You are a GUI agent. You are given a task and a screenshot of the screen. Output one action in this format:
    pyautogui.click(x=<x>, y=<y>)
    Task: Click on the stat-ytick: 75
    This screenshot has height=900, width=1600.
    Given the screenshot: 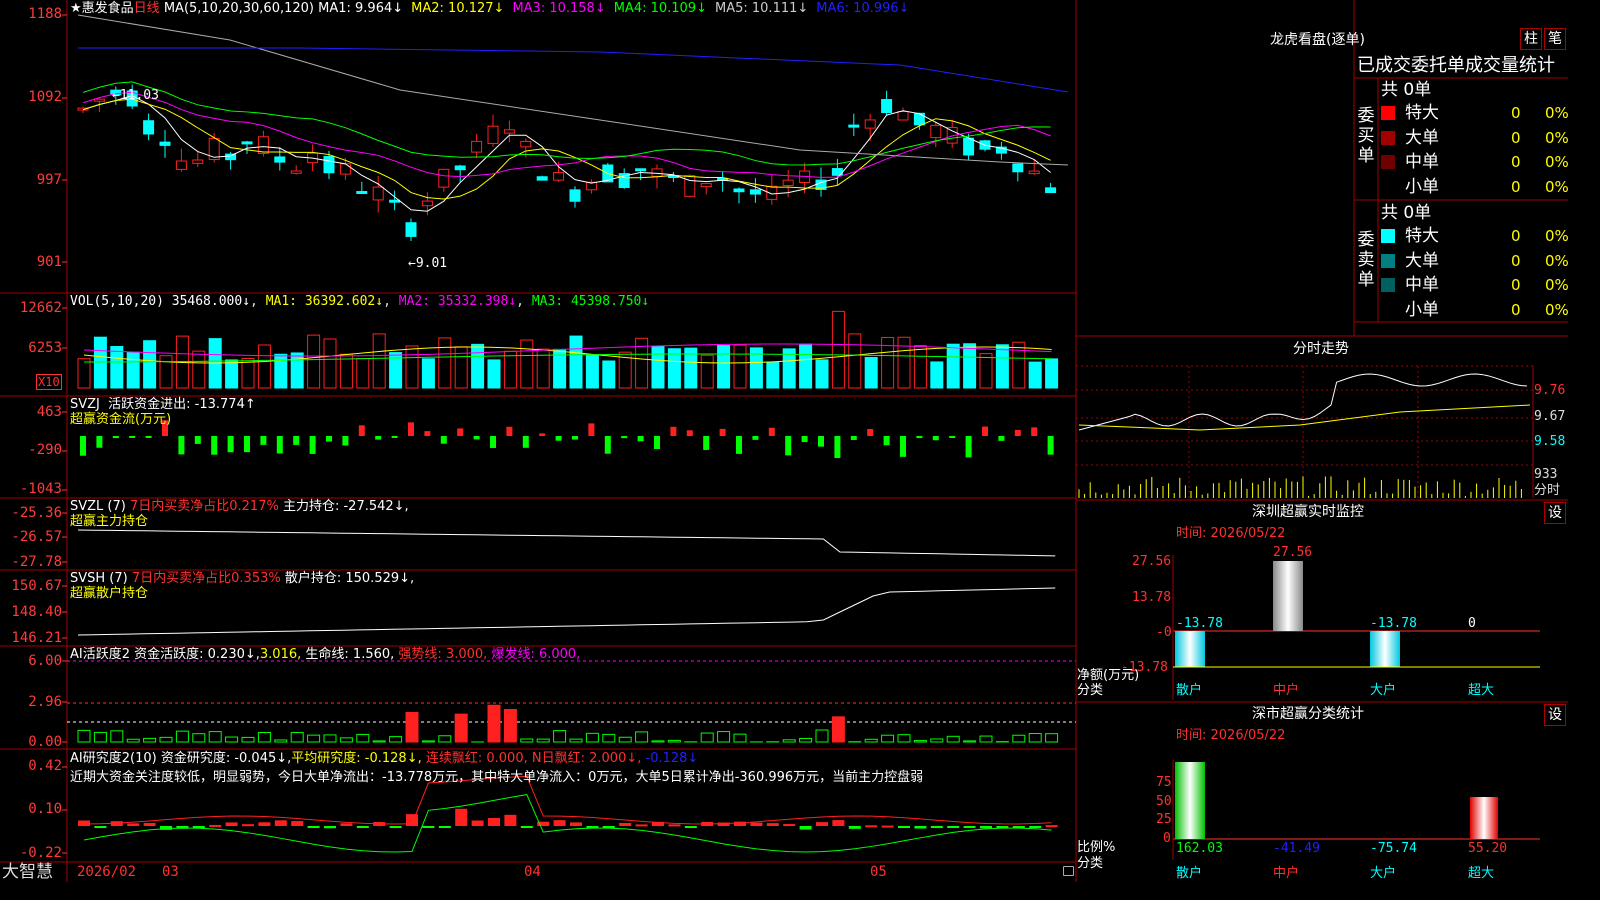 What is the action you would take?
    pyautogui.click(x=1164, y=782)
    